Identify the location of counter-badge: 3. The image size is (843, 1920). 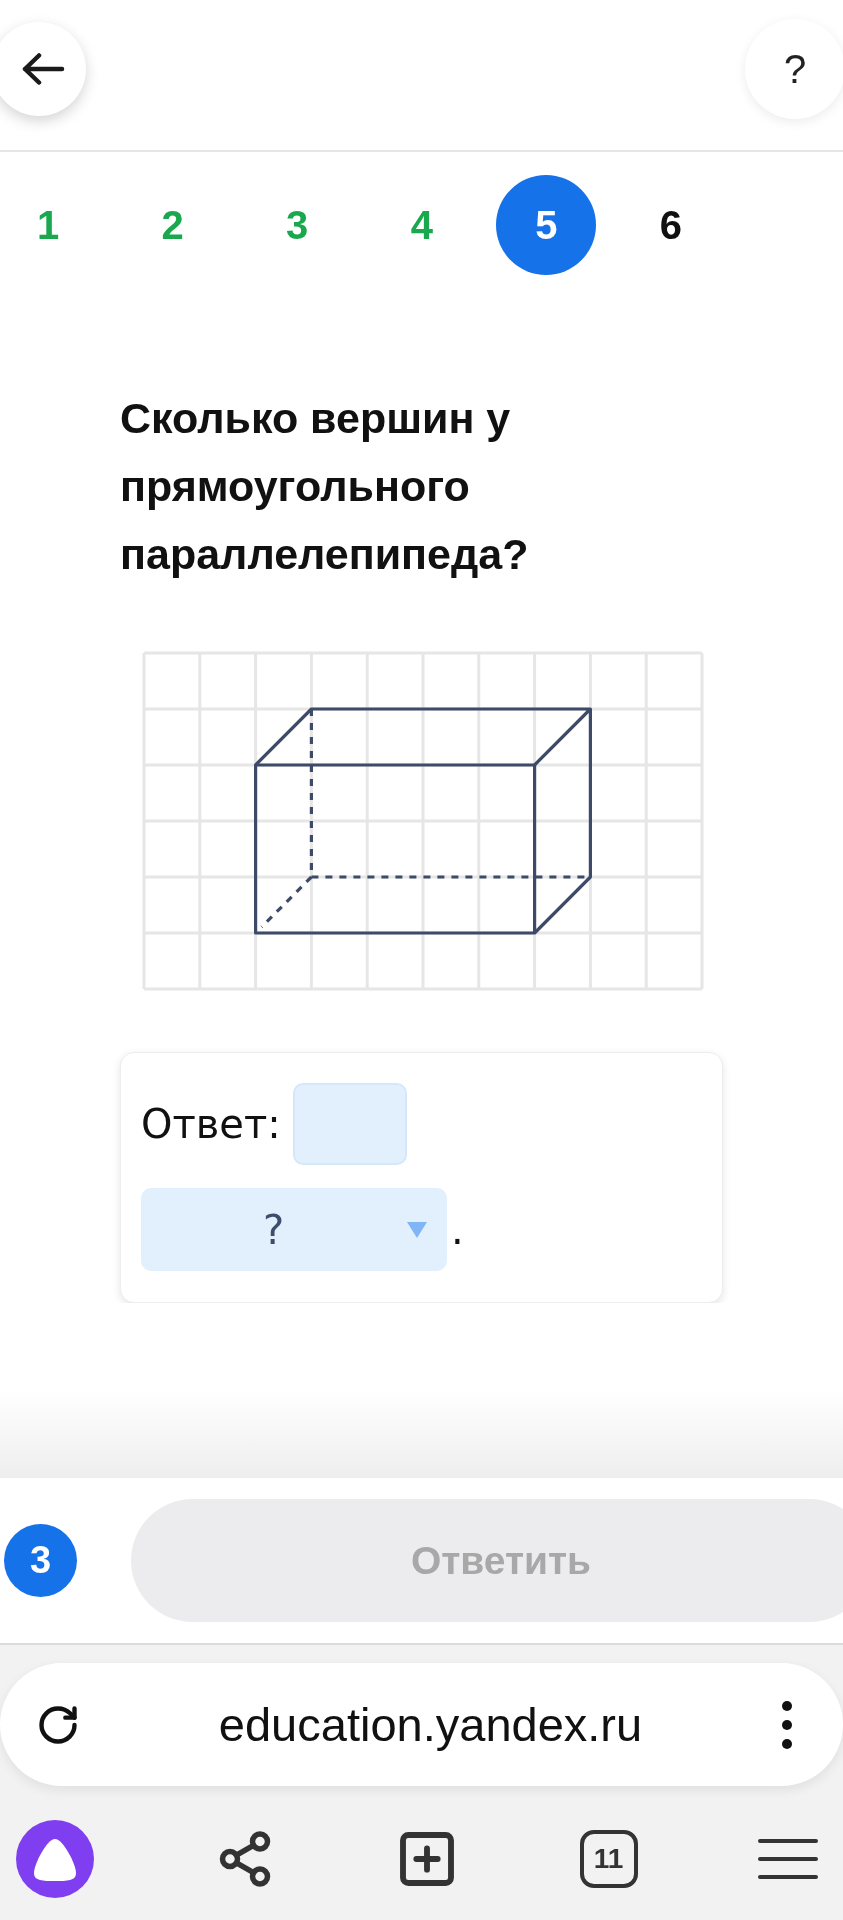
(40, 1560).